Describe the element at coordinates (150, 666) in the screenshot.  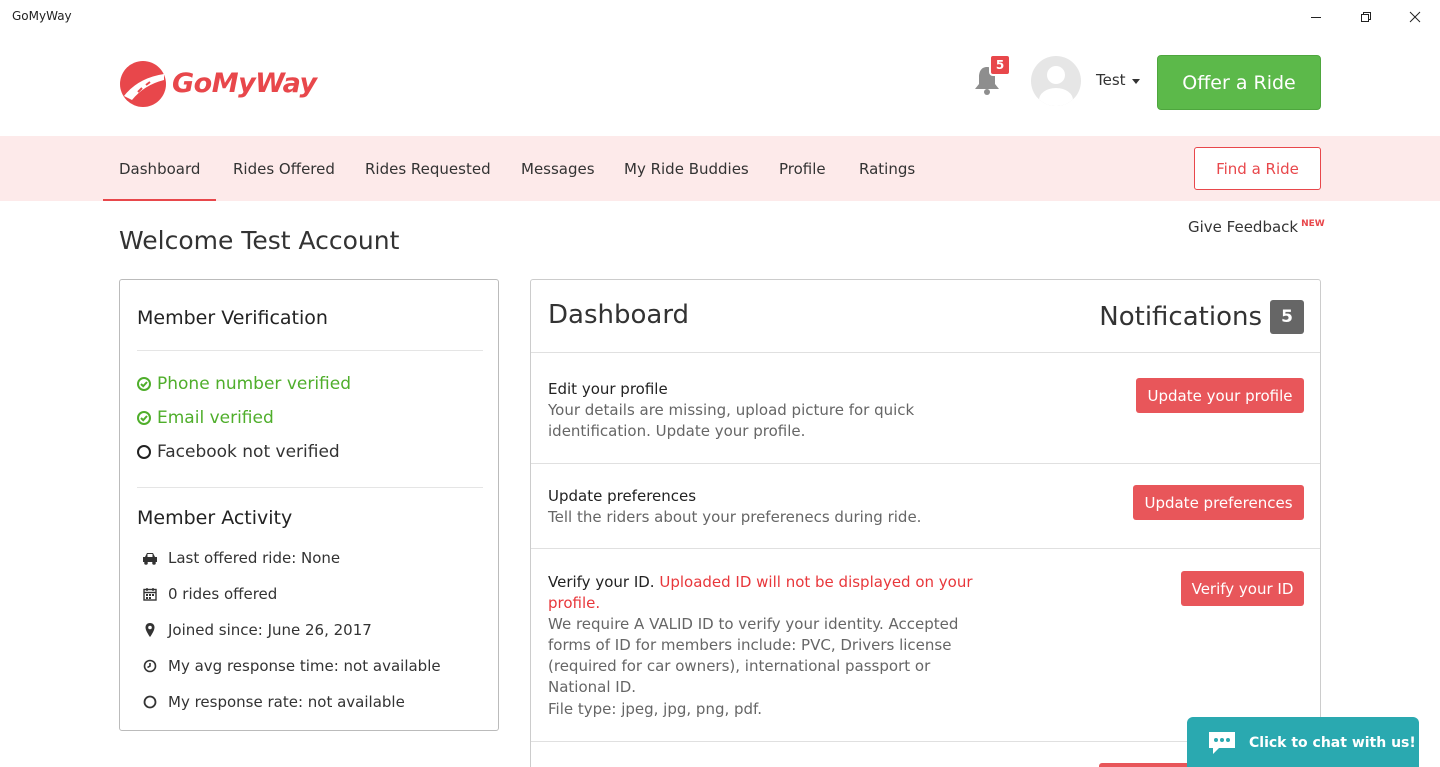
I see `clock-icon` at that location.